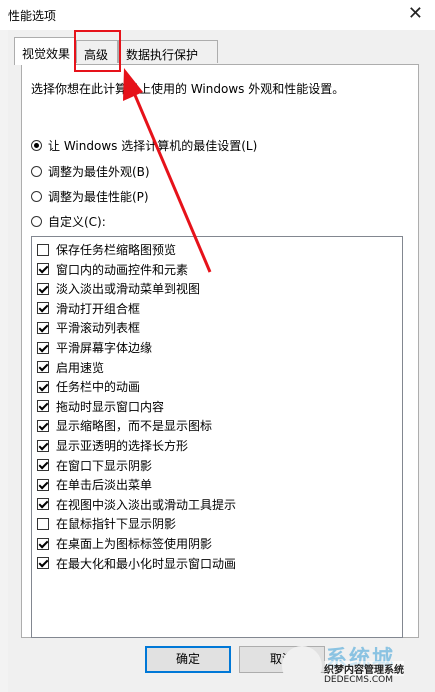  Describe the element at coordinates (110, 406) in the screenshot. I see `effect-label: 拖动时显示窗口内容` at that location.